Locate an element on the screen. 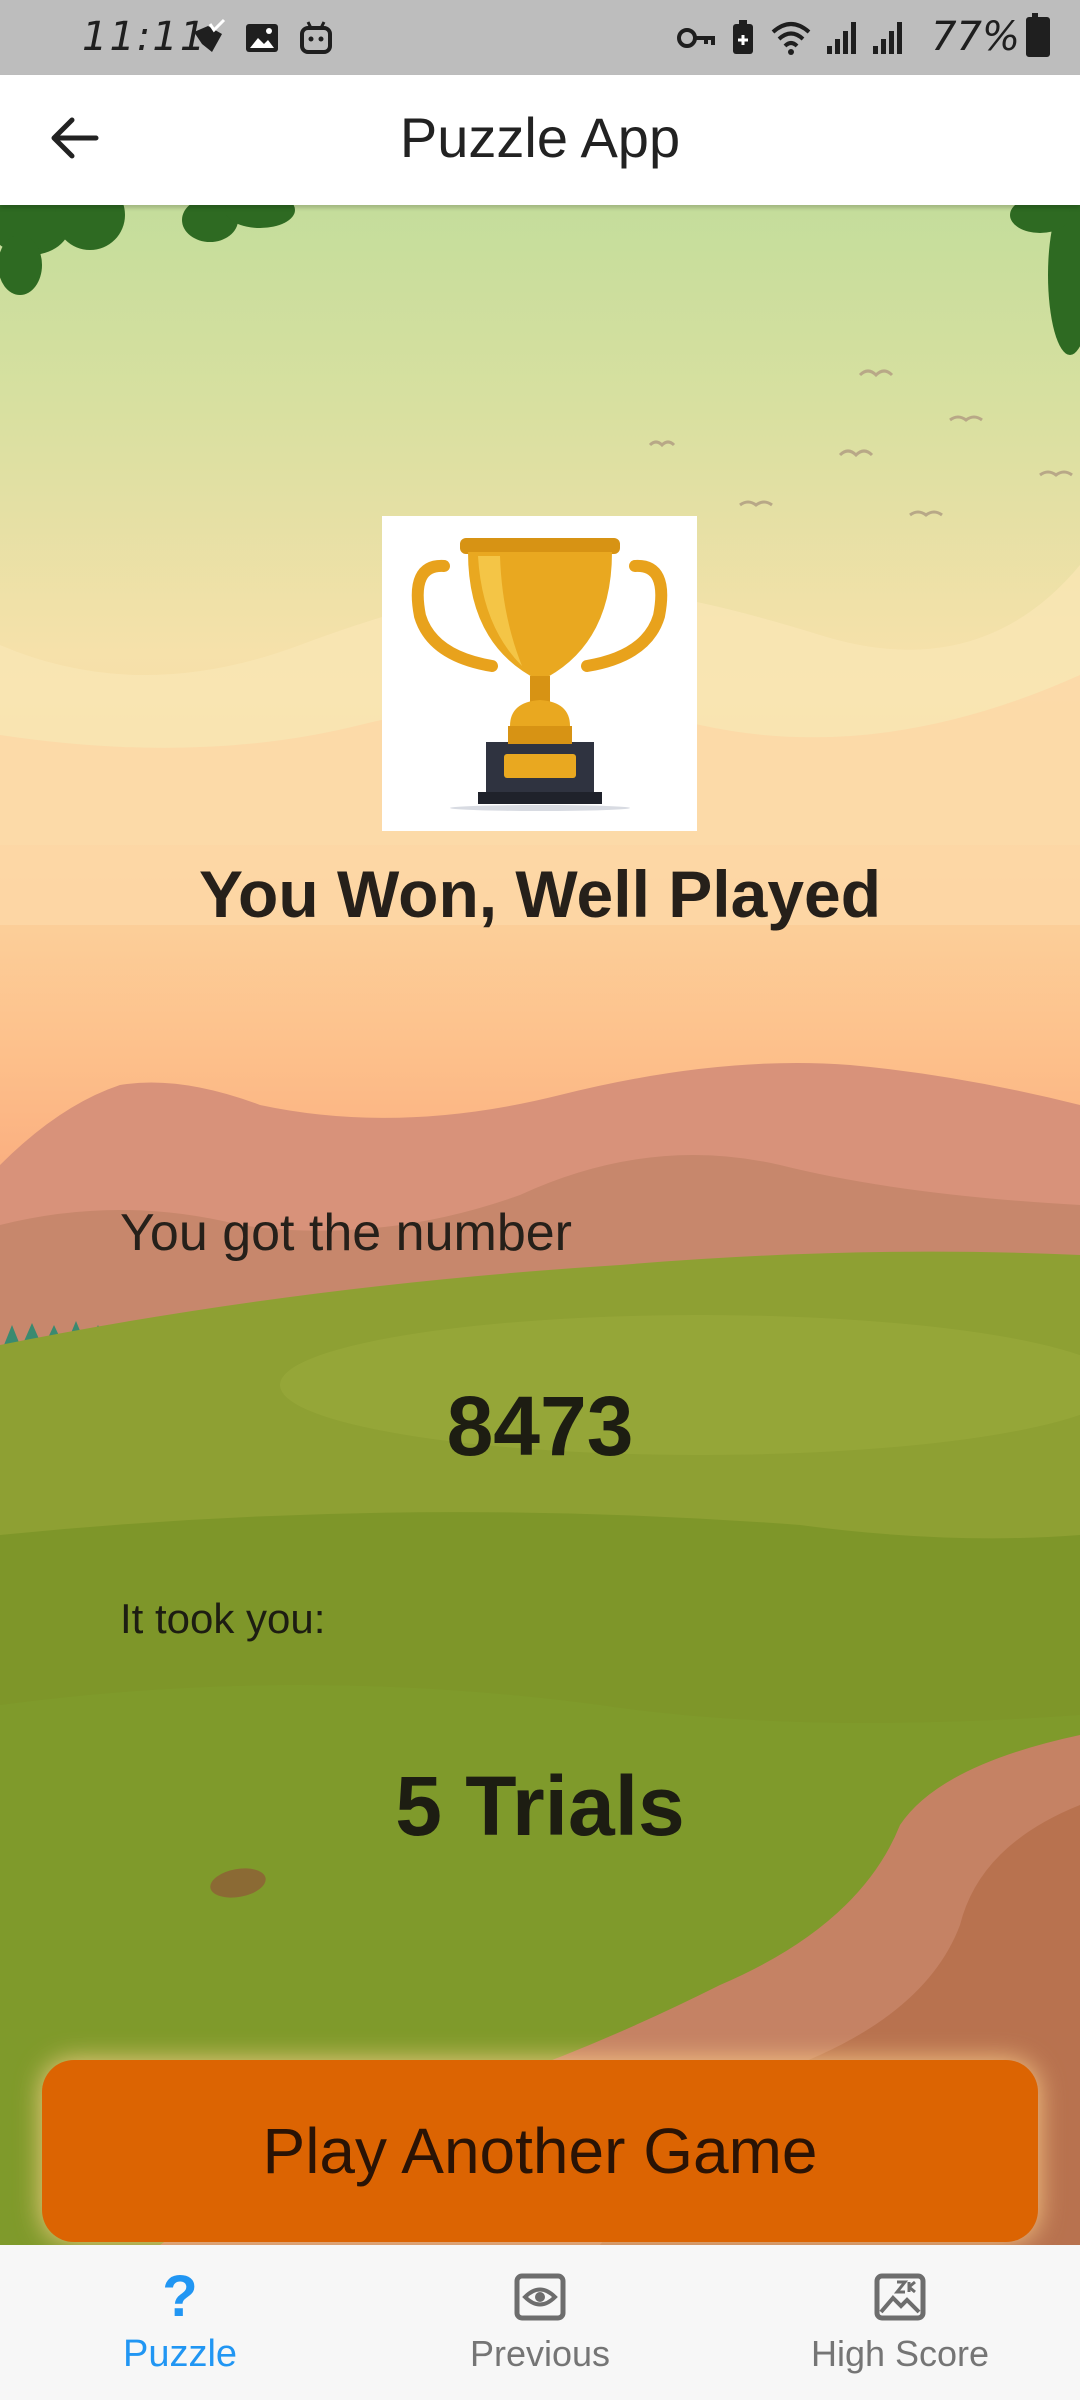 Image resolution: width=1080 pixels, height=2400 pixels. nav-item-high-score: High Score is located at coordinates (900, 2322).